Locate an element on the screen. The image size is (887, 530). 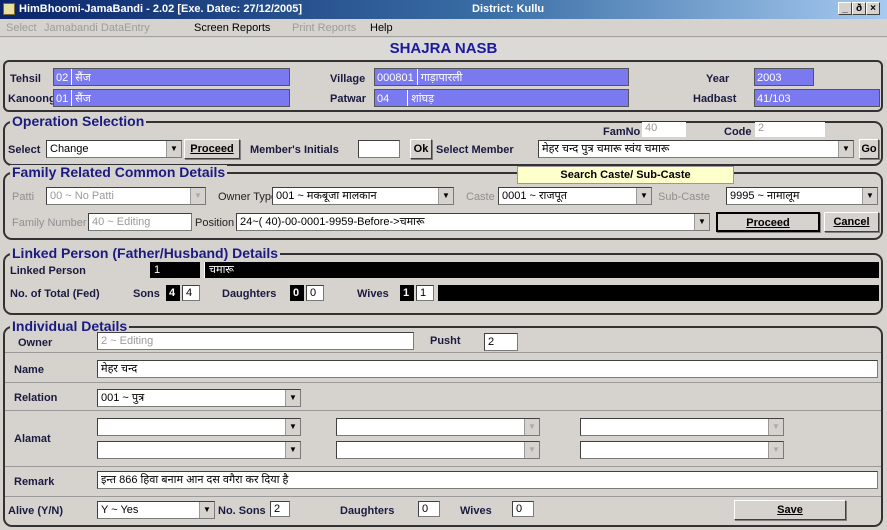
position-label: Position is located at coordinates (215, 223).